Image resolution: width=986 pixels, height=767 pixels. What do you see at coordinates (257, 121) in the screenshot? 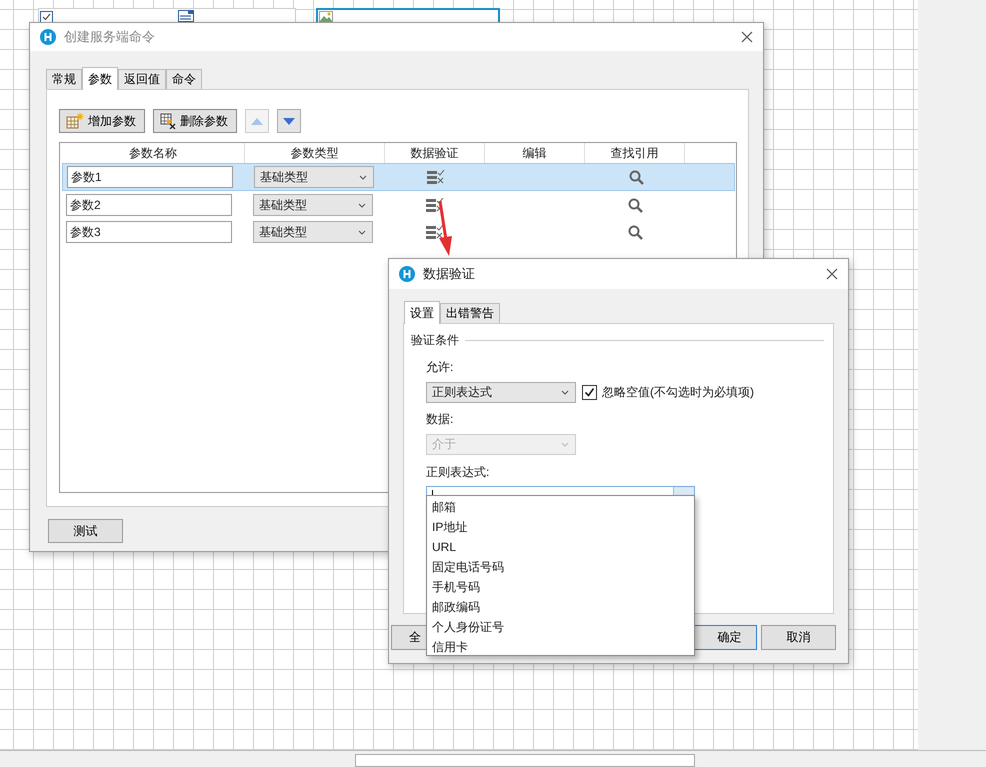
I see `up-arrow-icon` at bounding box center [257, 121].